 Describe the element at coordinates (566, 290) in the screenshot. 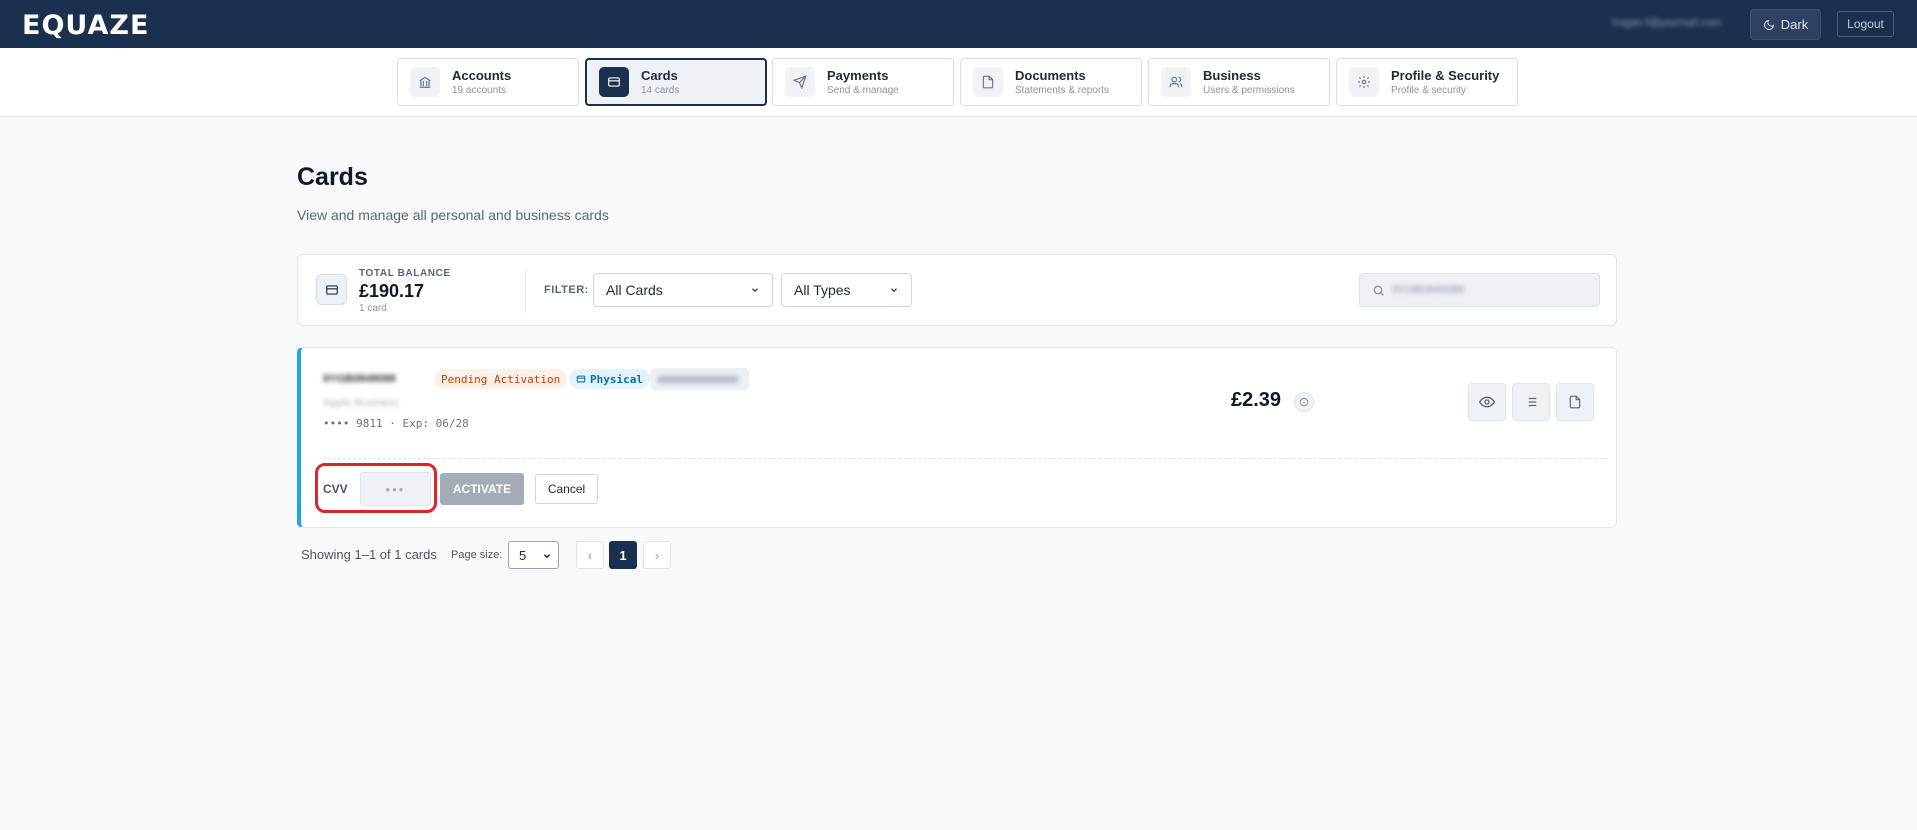

I see `filter-label: FILTER:` at that location.